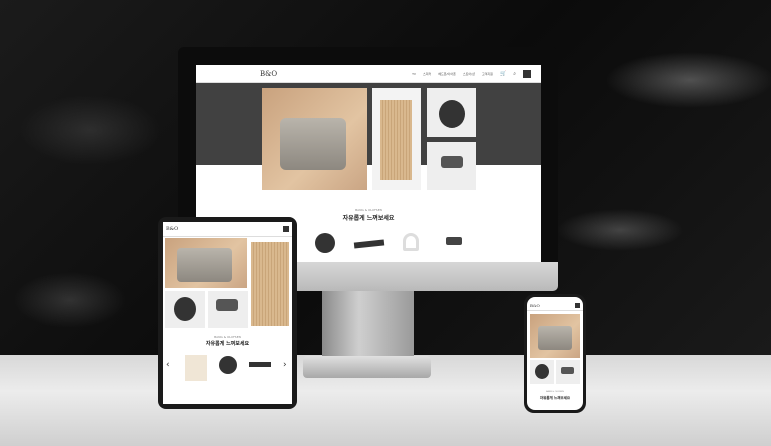  Describe the element at coordinates (368, 74) in the screenshot. I see `site-header: B&O TV 스피커 헤드폰/이어폰 스토어/샵 고객지원 🛒 ⌕` at that location.